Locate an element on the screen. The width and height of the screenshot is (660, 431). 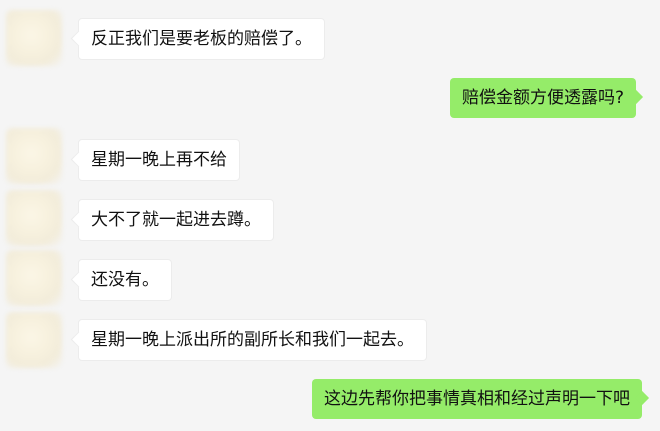
message-bubble-incoming: 还没有。 is located at coordinates (125, 280).